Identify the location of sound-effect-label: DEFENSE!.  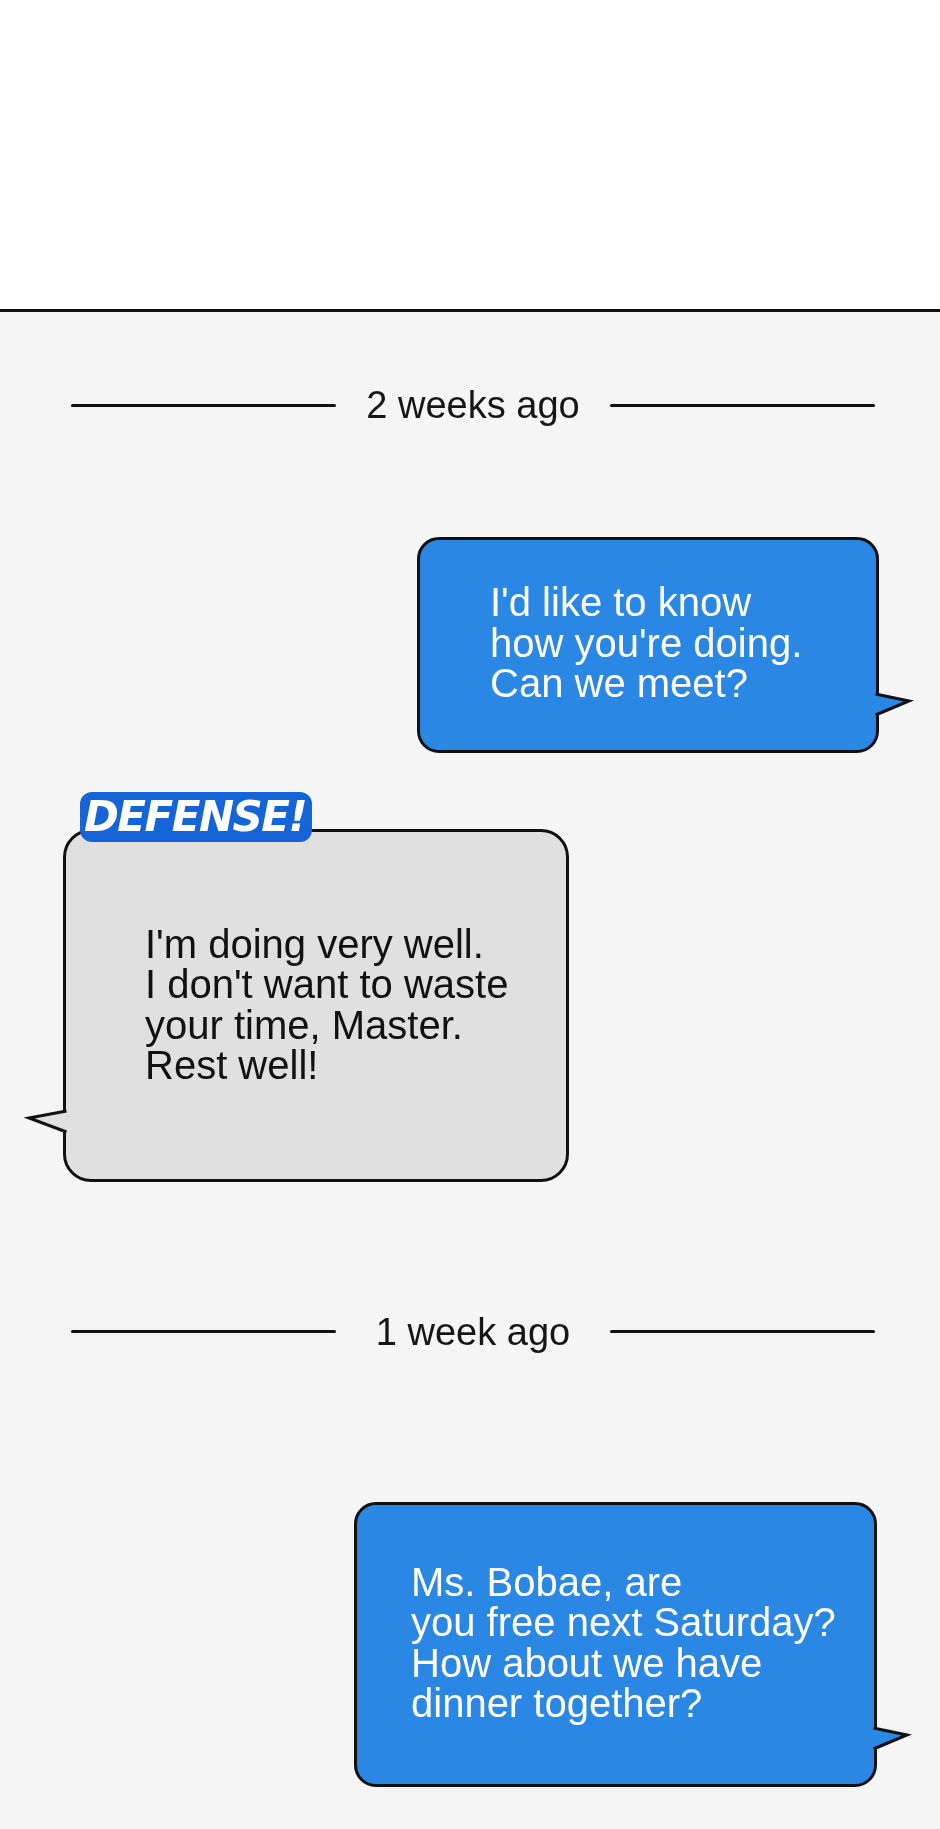
(196, 816).